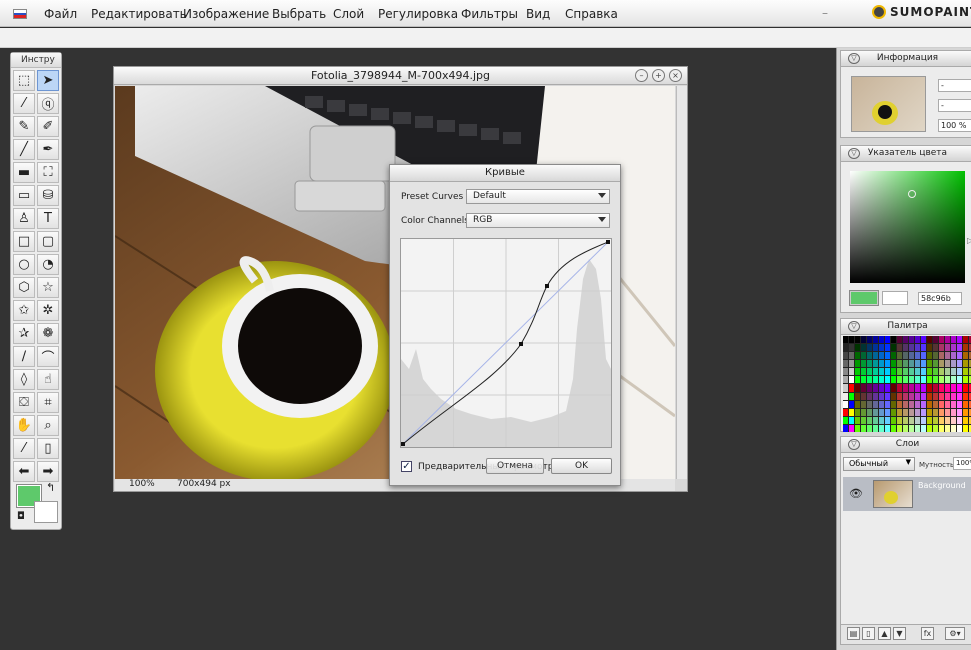 This screenshot has width=971, height=650. Describe the element at coordinates (24, 264) in the screenshot. I see `ellipse-shape-tool-icon: ○` at that location.